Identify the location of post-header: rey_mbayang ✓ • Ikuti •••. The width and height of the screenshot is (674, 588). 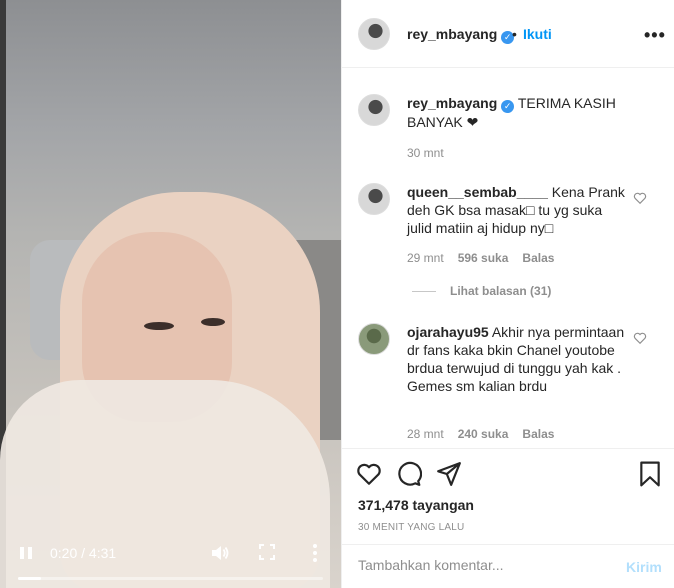
(508, 34).